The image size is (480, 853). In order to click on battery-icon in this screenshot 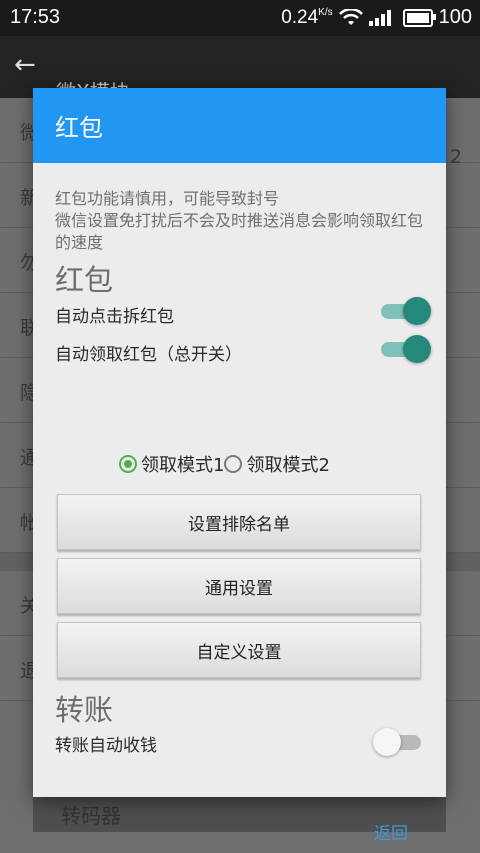, I will do `click(419, 17)`.